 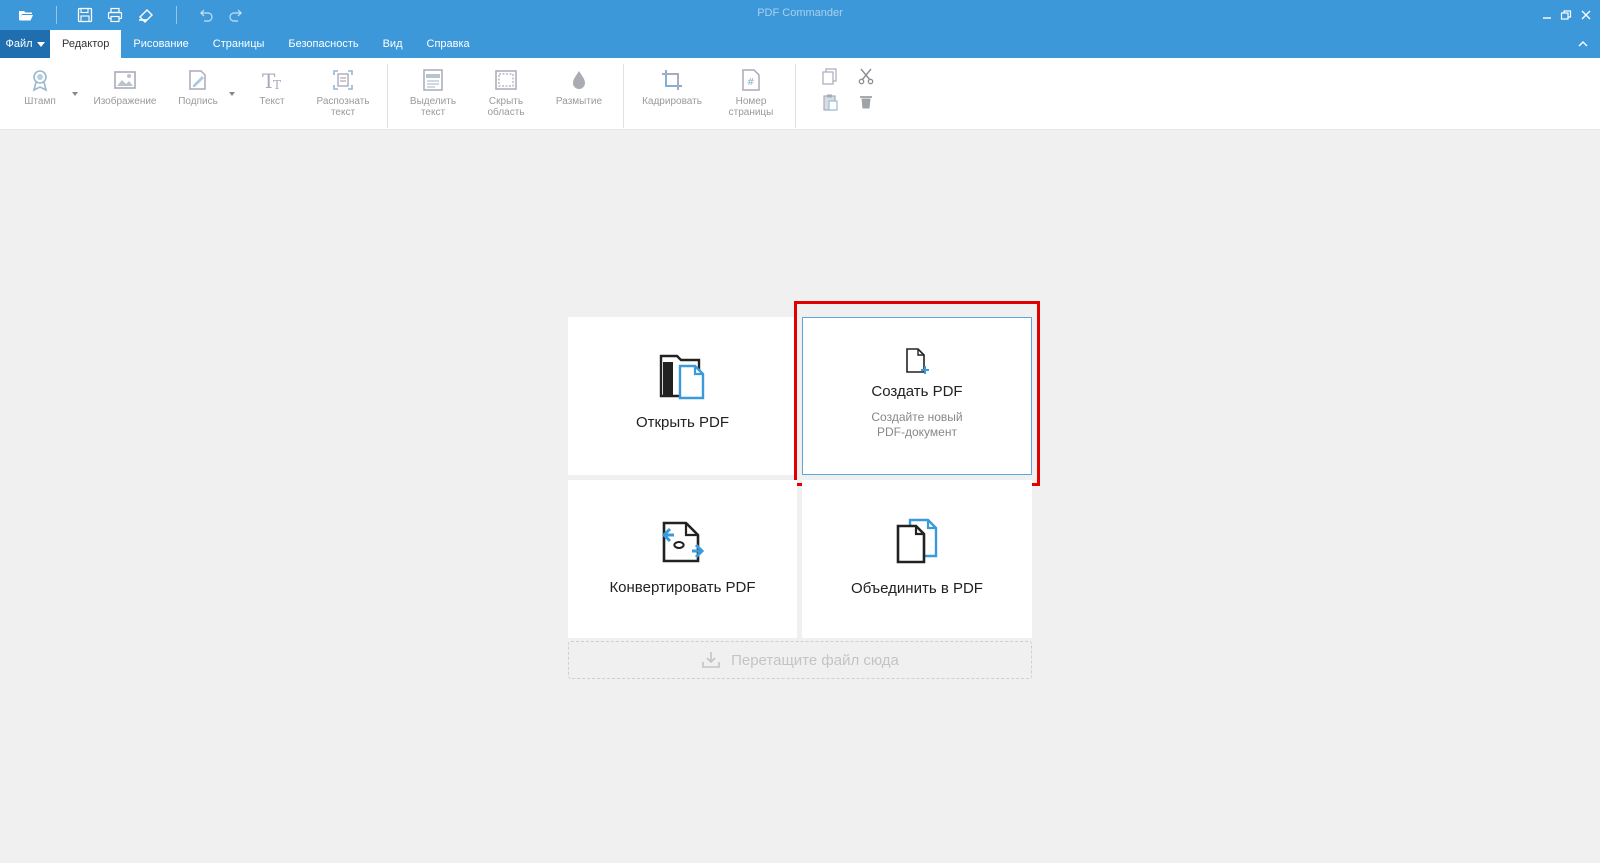 What do you see at coordinates (672, 80) in the screenshot?
I see `crop-icon` at bounding box center [672, 80].